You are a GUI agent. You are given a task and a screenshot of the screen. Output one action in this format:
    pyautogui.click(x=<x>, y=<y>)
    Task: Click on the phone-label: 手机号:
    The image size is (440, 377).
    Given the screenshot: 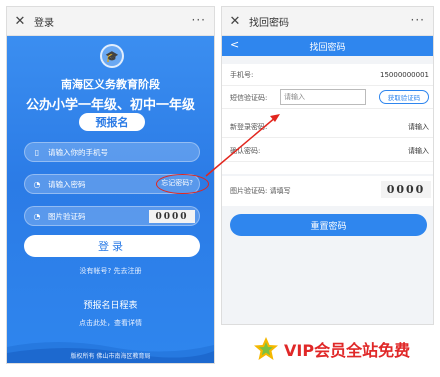 What is the action you would take?
    pyautogui.click(x=242, y=74)
    